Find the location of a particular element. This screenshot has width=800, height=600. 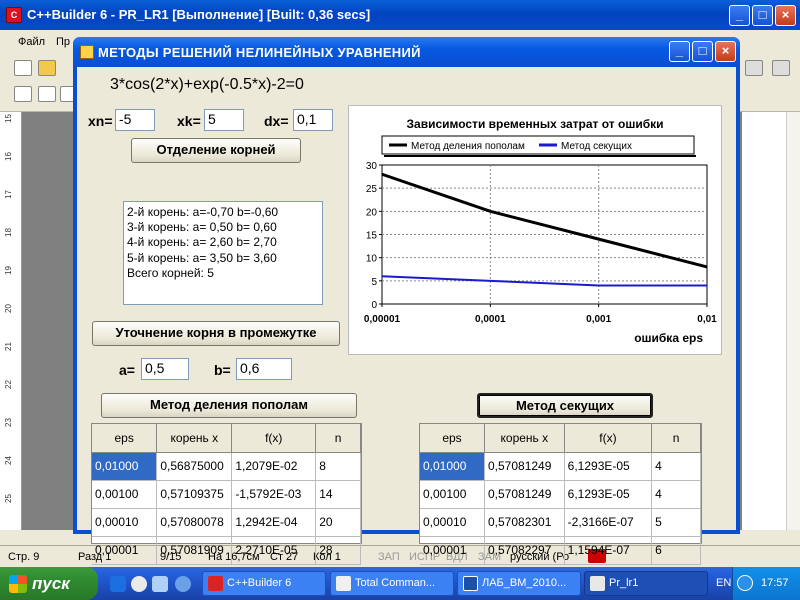

total-commander-icon is located at coordinates (343, 583).